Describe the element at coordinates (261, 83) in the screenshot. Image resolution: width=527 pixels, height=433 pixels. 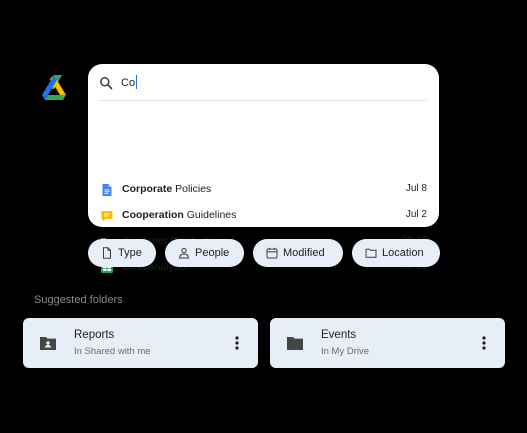
I see `search-input` at that location.